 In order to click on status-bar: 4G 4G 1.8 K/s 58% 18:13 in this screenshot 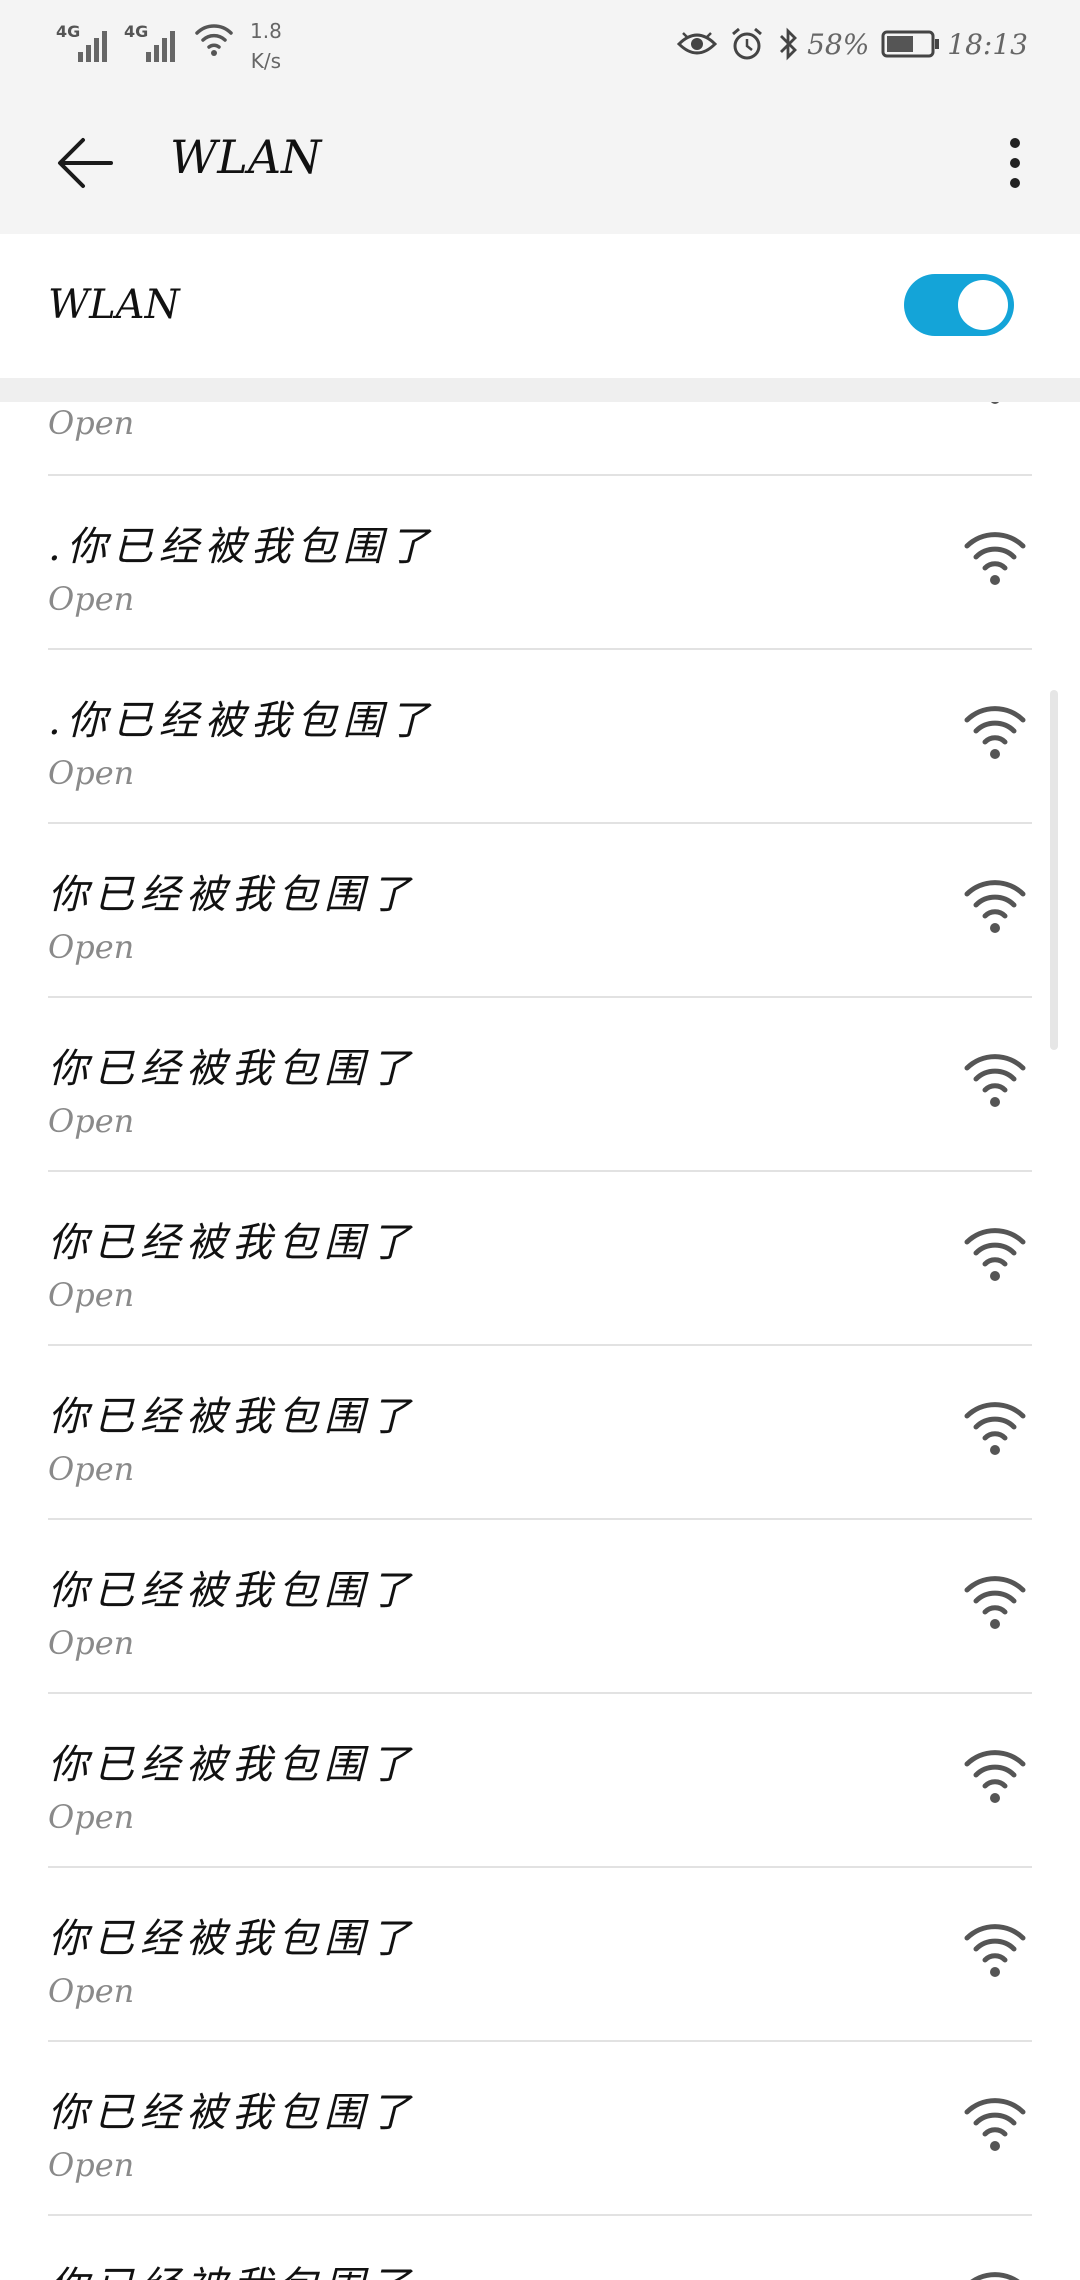, I will do `click(540, 46)`.